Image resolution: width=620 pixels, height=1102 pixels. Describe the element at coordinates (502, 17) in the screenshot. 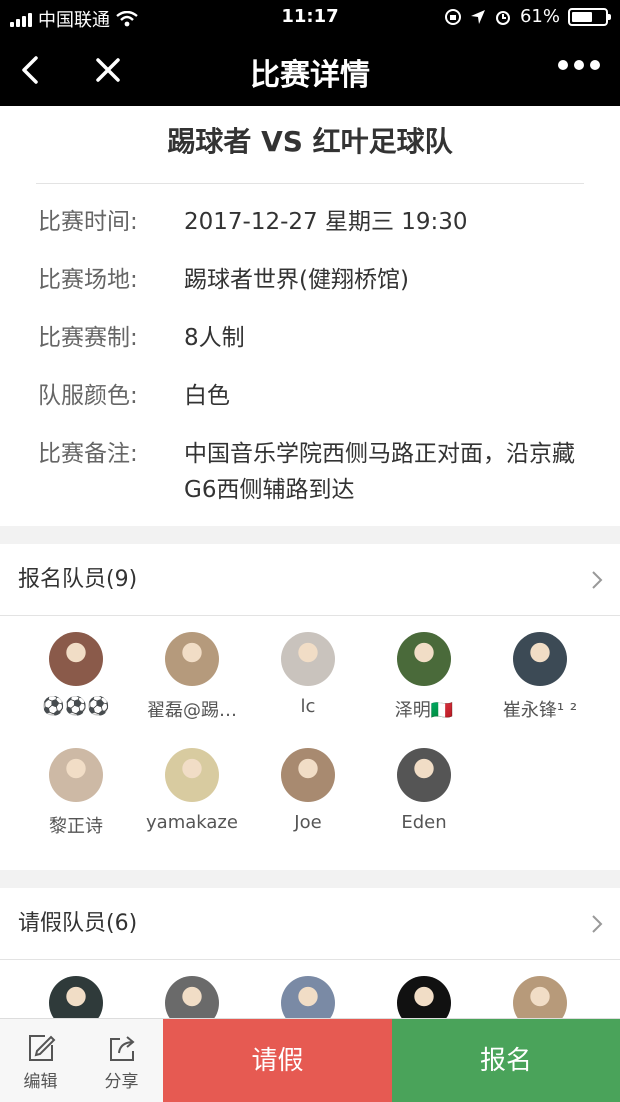

I see `alarm-icon` at that location.